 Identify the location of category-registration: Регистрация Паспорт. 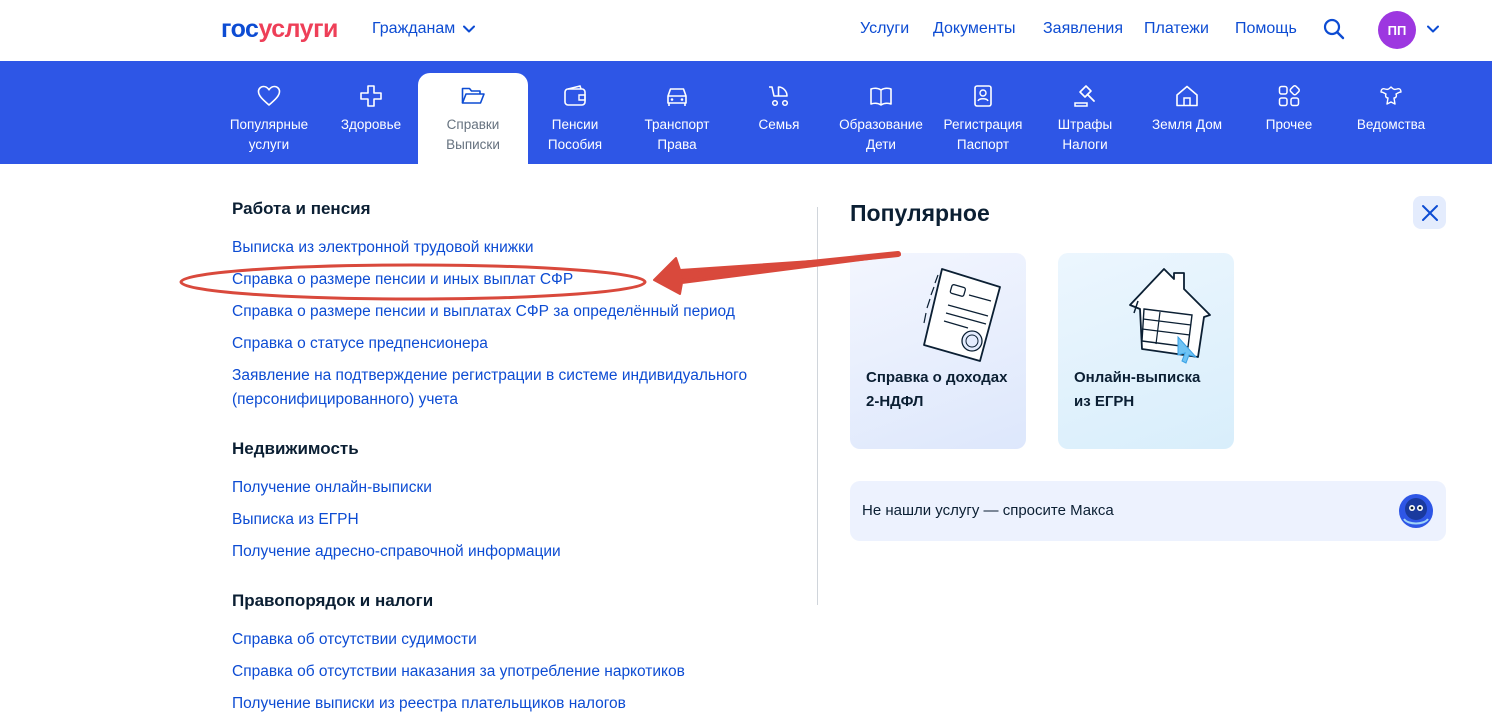
(983, 118).